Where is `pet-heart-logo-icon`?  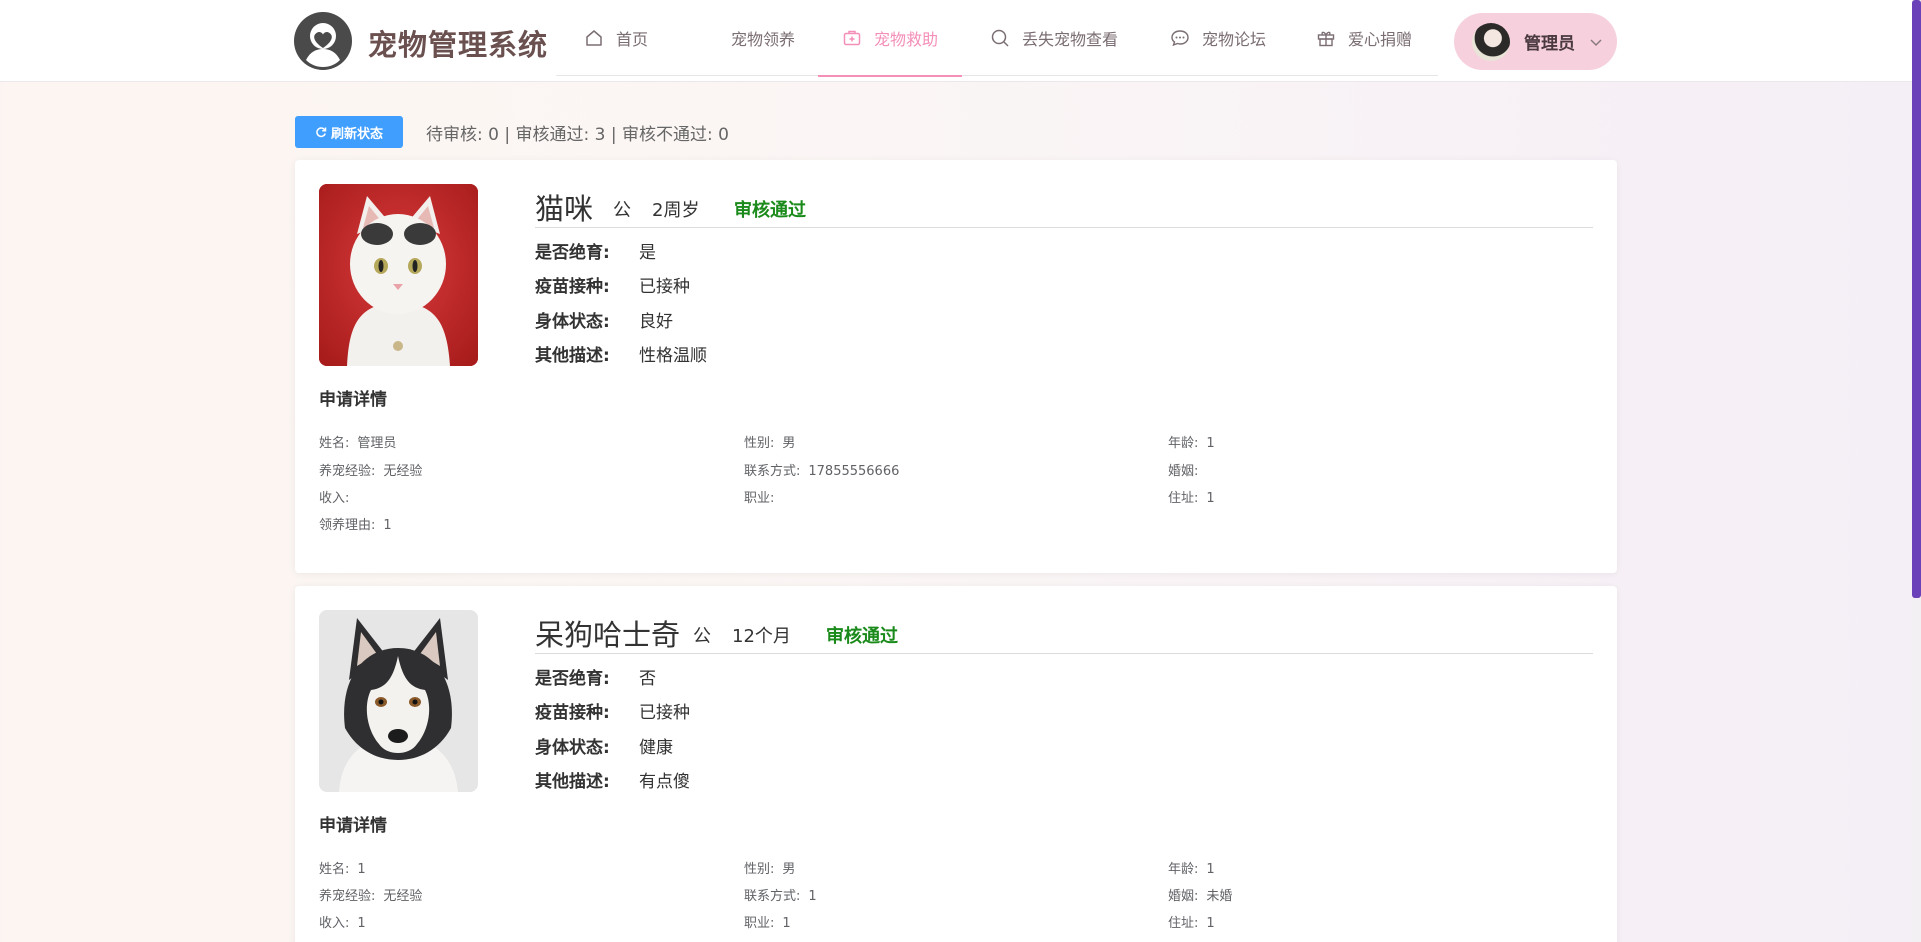 pet-heart-logo-icon is located at coordinates (323, 41).